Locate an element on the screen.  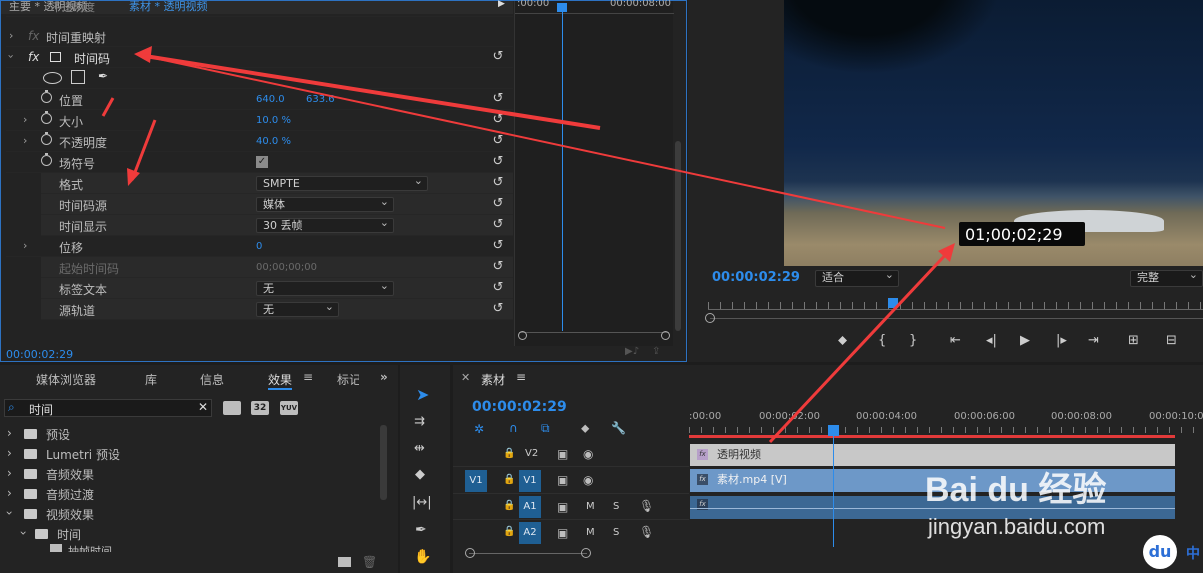
pen-tool-icon: ✒ is located at coordinates (421, 530).